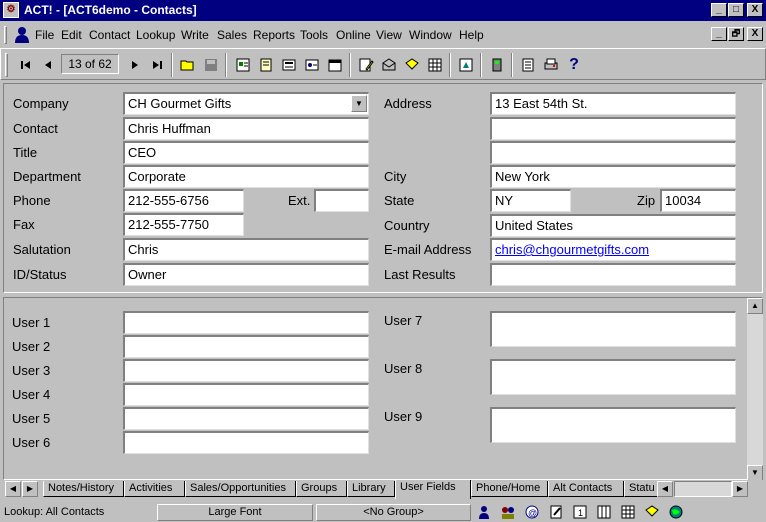 Image resolution: width=766 pixels, height=522 pixels. I want to click on user3-field, so click(246, 370).